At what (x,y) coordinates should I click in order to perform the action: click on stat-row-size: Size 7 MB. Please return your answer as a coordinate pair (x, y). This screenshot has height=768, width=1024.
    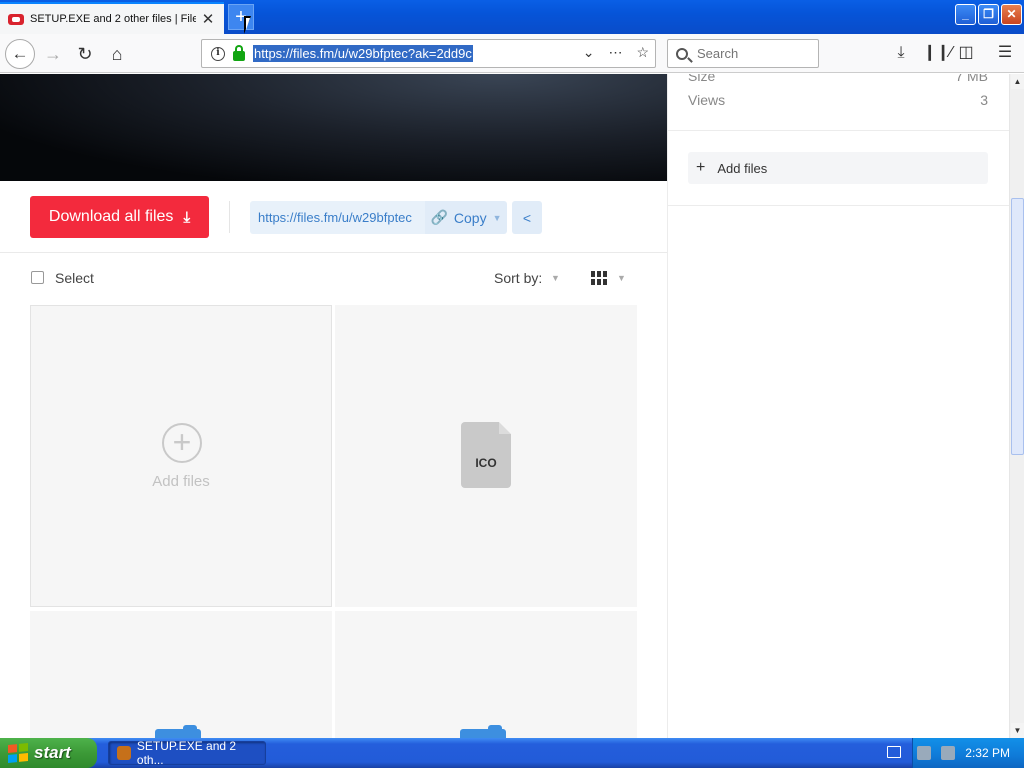
    Looking at the image, I should click on (838, 79).